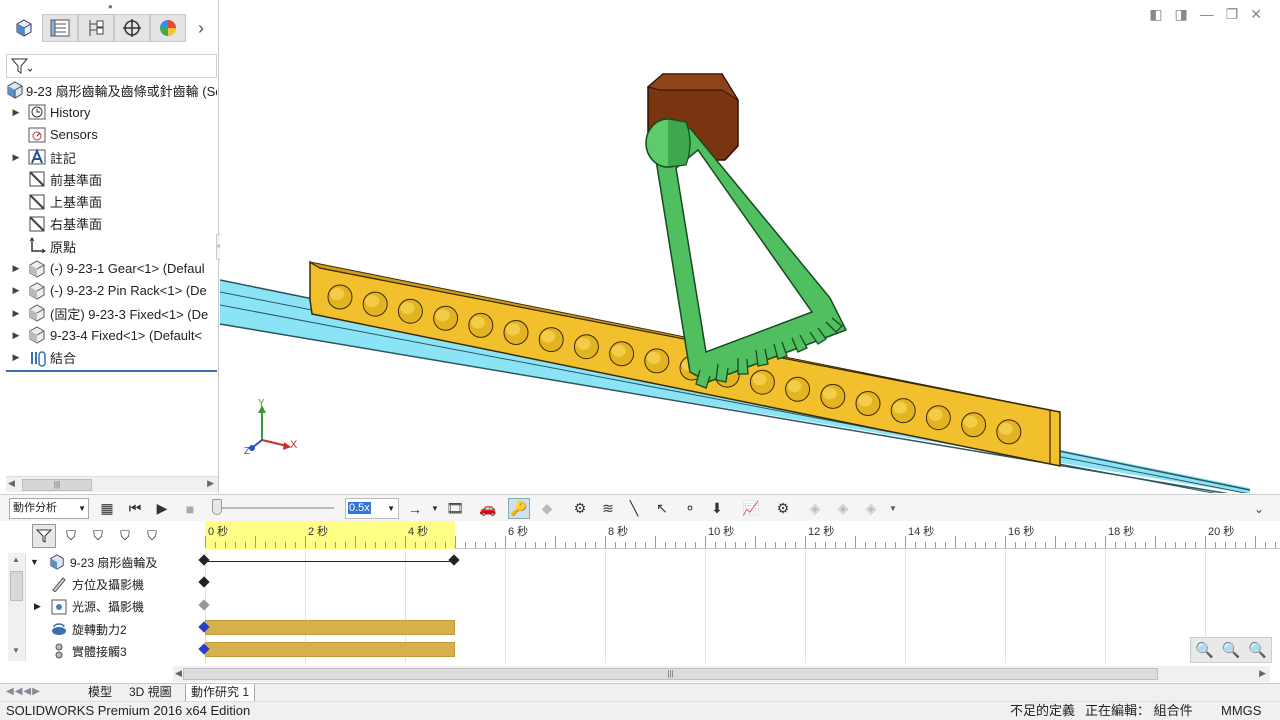 This screenshot has height=720, width=1280. Describe the element at coordinates (455, 508) in the screenshot. I see `save-animation-button: 🎞` at that location.